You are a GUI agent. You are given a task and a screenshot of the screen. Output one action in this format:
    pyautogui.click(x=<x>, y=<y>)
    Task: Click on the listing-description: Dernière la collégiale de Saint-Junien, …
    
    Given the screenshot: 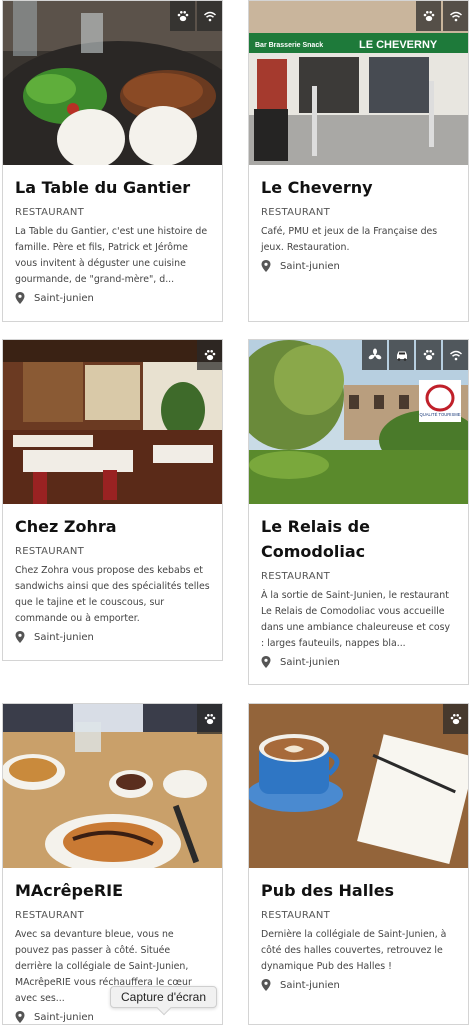 What is the action you would take?
    pyautogui.click(x=354, y=950)
    